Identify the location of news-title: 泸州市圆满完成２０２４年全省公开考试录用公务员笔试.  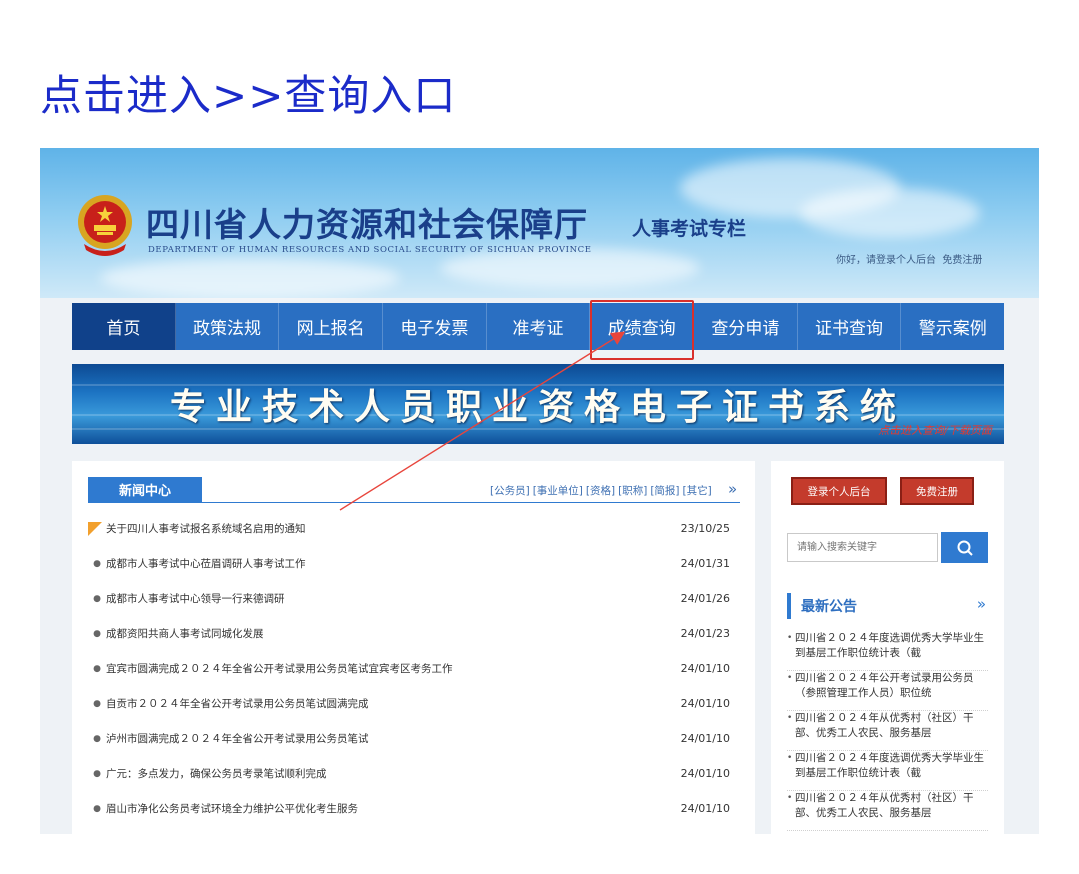
(237, 739).